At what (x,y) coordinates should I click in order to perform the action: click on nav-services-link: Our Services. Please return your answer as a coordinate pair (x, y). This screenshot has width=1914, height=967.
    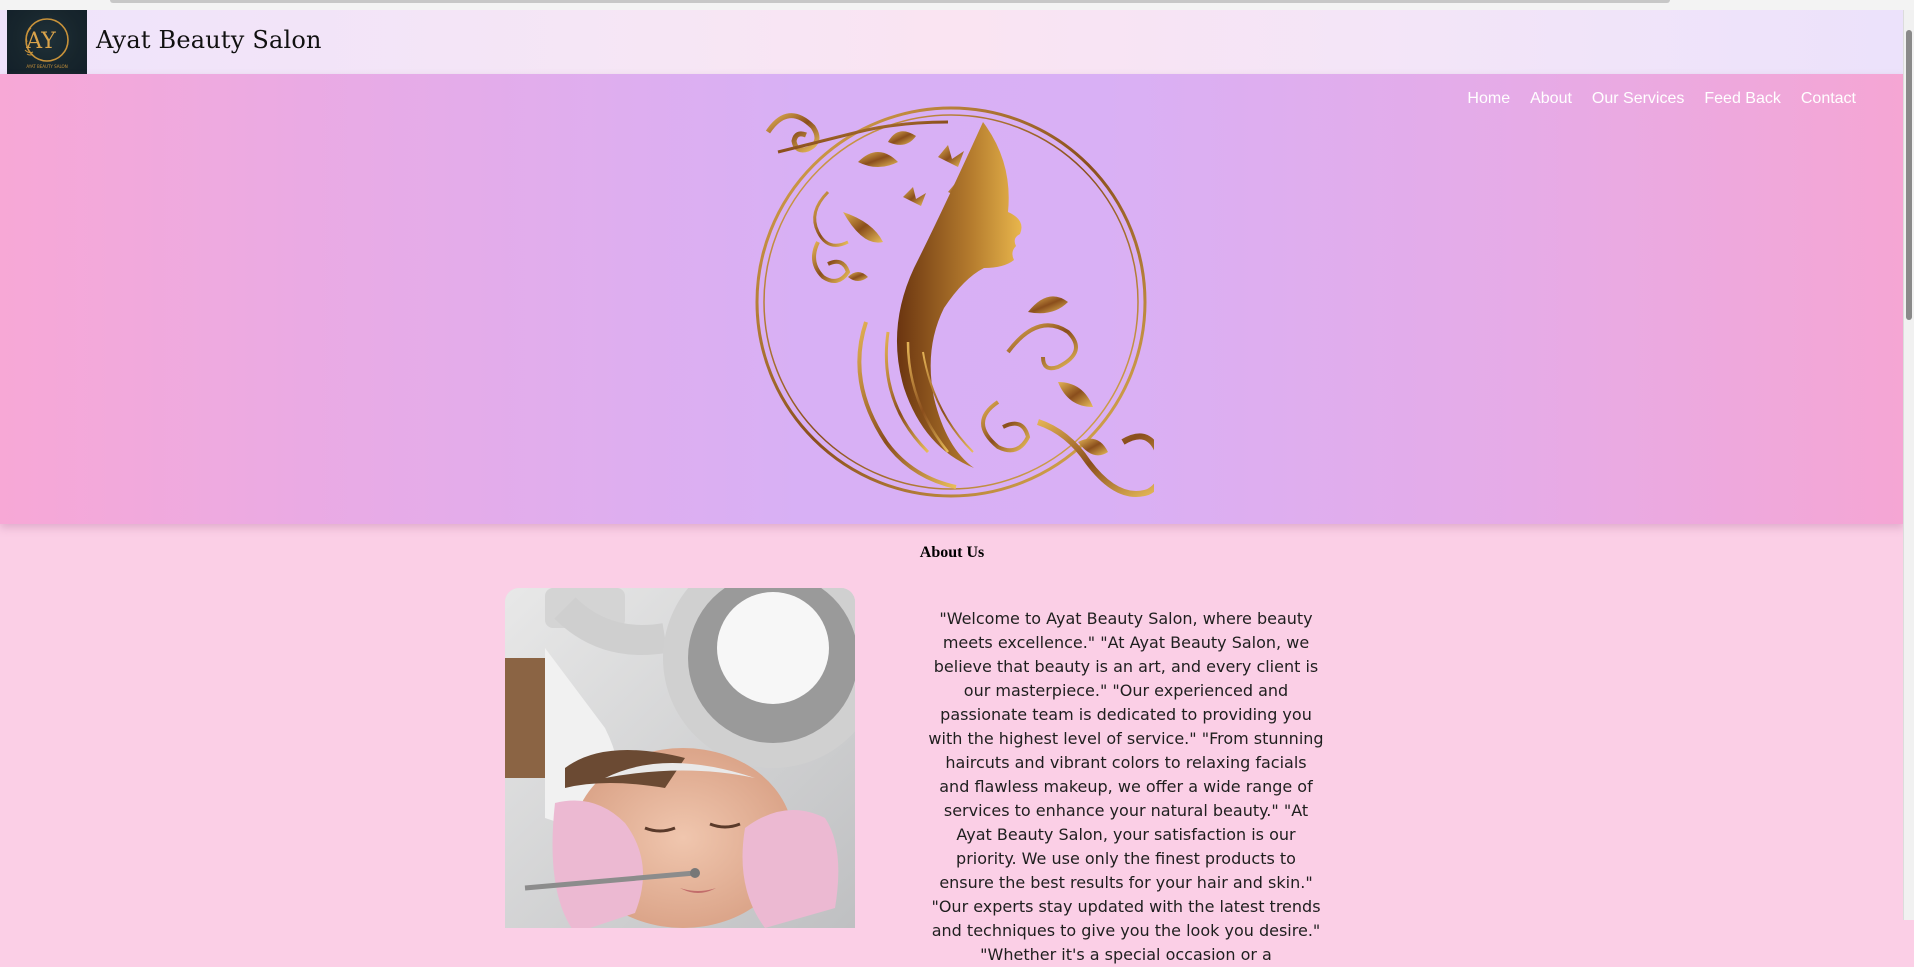
    Looking at the image, I should click on (1638, 99).